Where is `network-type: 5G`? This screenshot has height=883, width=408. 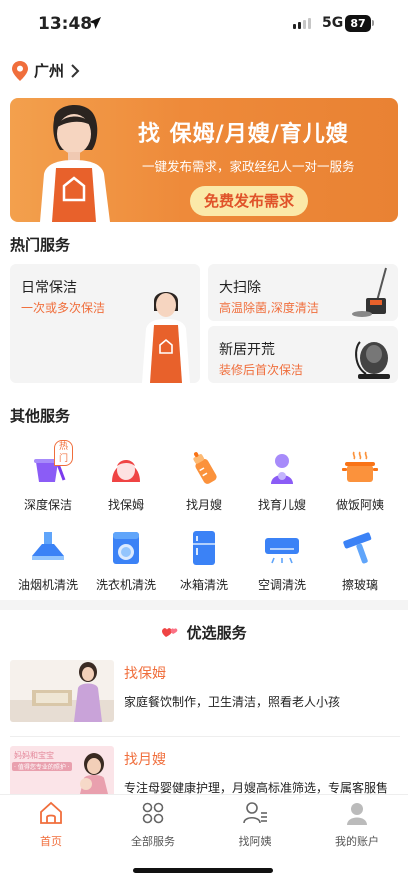 network-type: 5G is located at coordinates (333, 23).